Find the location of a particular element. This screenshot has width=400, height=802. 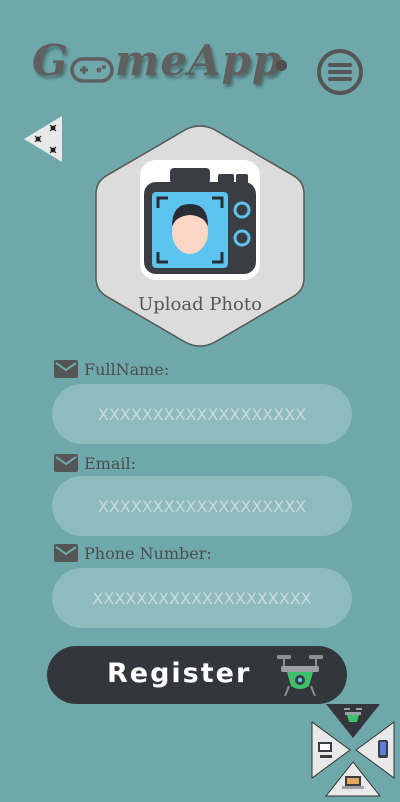

phone-label: Phone Number: is located at coordinates (133, 553).